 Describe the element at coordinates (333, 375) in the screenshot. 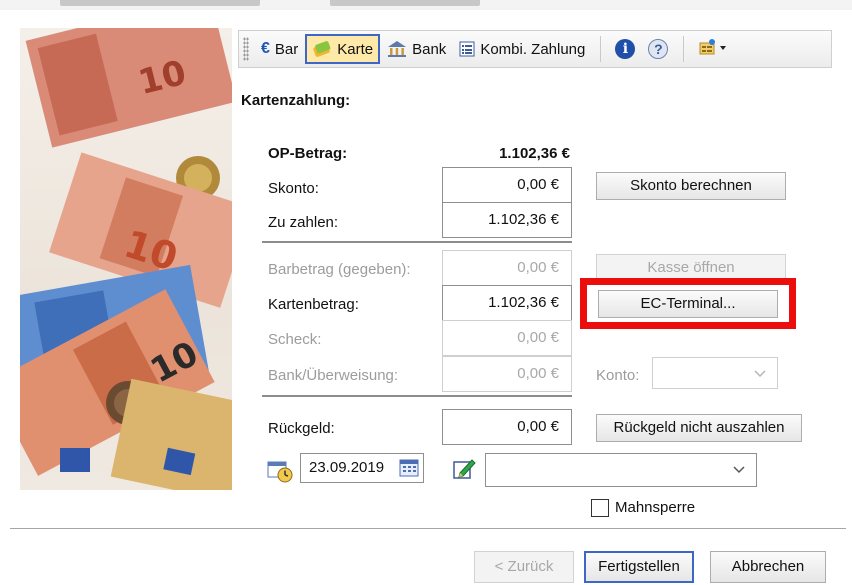

I see `bank-ueberweisung-label: Bank/Überweisung:` at that location.